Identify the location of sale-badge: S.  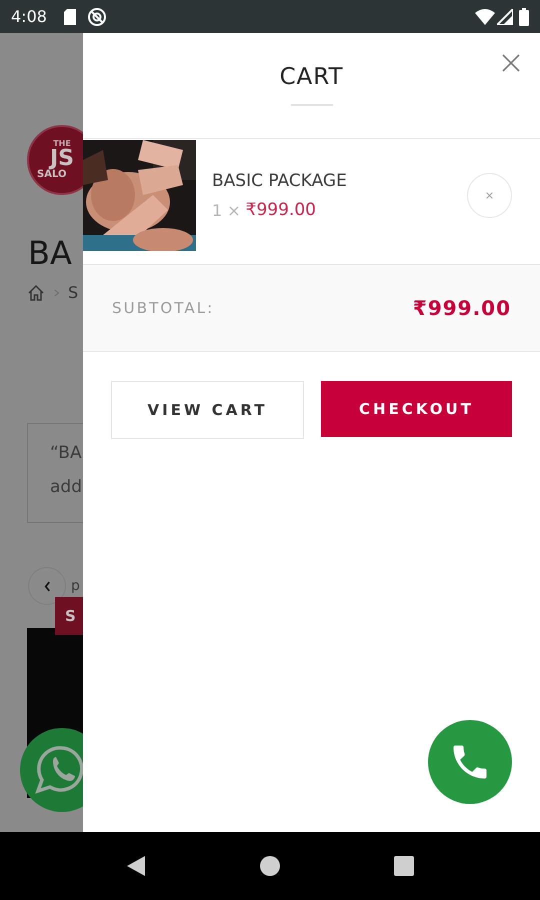
(69, 616).